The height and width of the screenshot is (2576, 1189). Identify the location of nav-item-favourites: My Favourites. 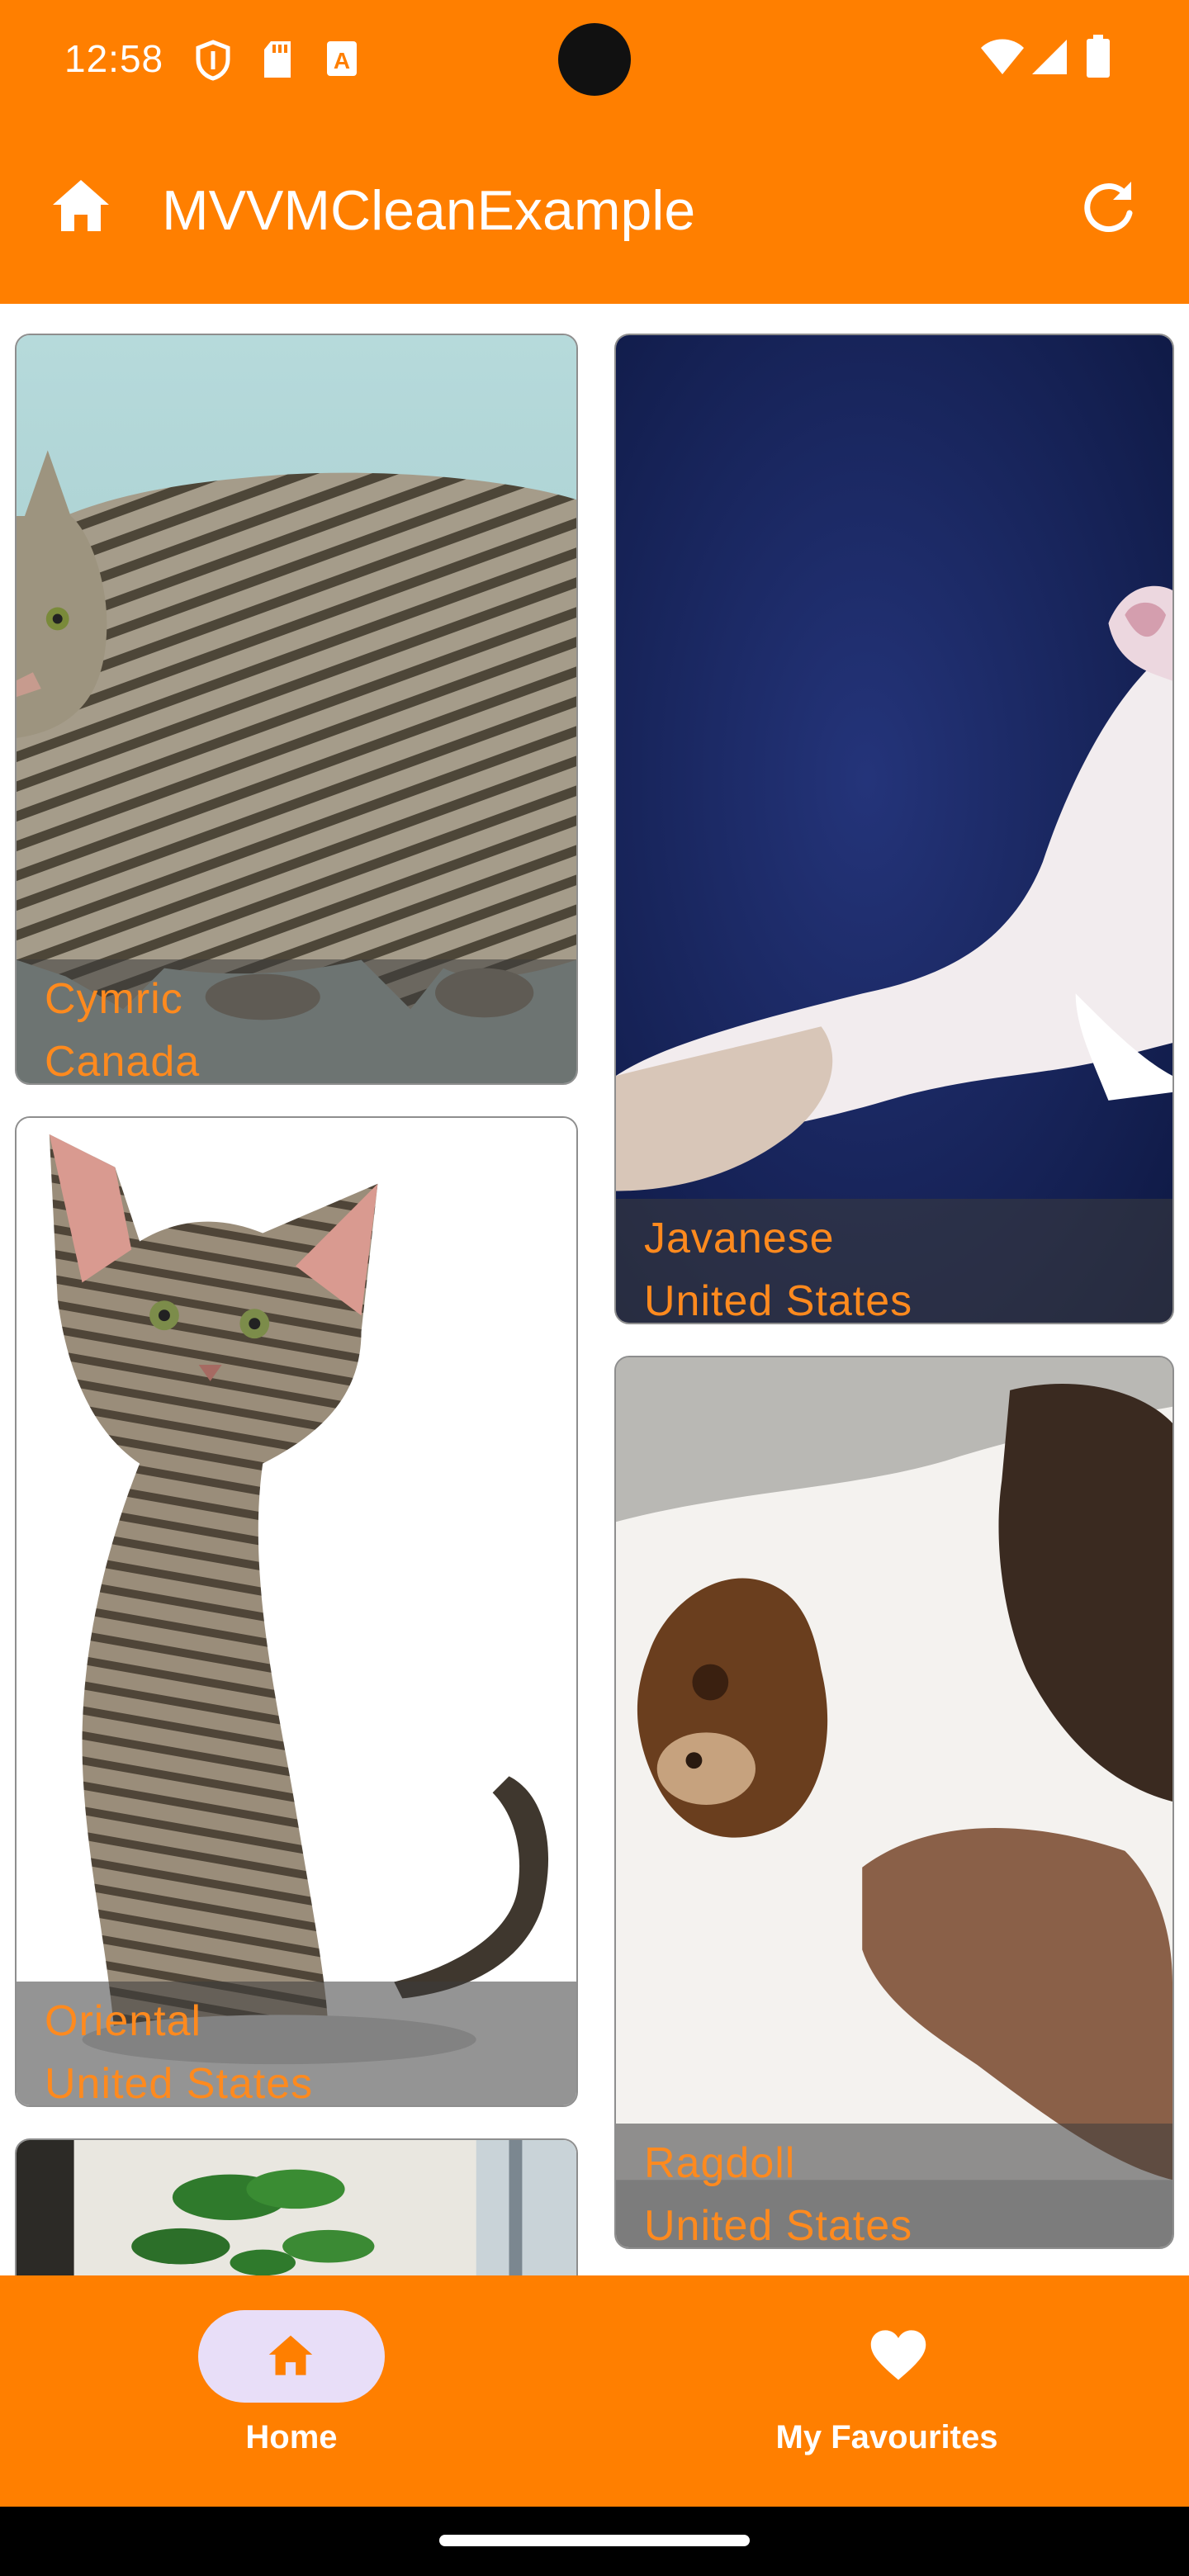
(891, 2391).